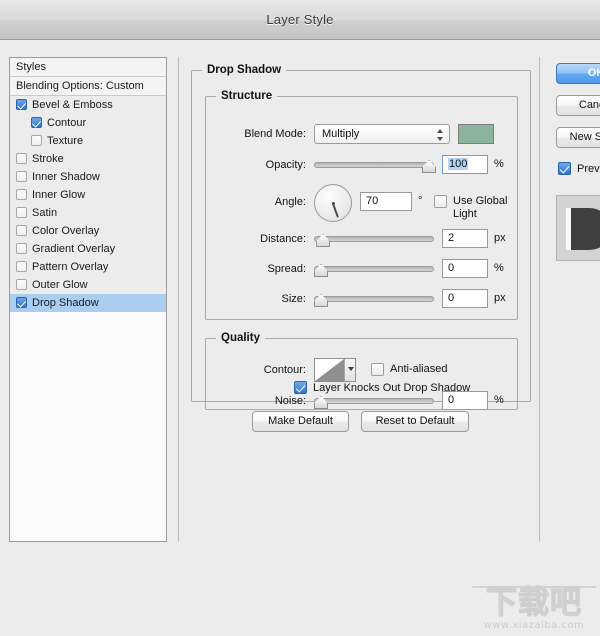 This screenshot has height=636, width=600. I want to click on watermark-url: www.xiazaiba.com, so click(534, 625).